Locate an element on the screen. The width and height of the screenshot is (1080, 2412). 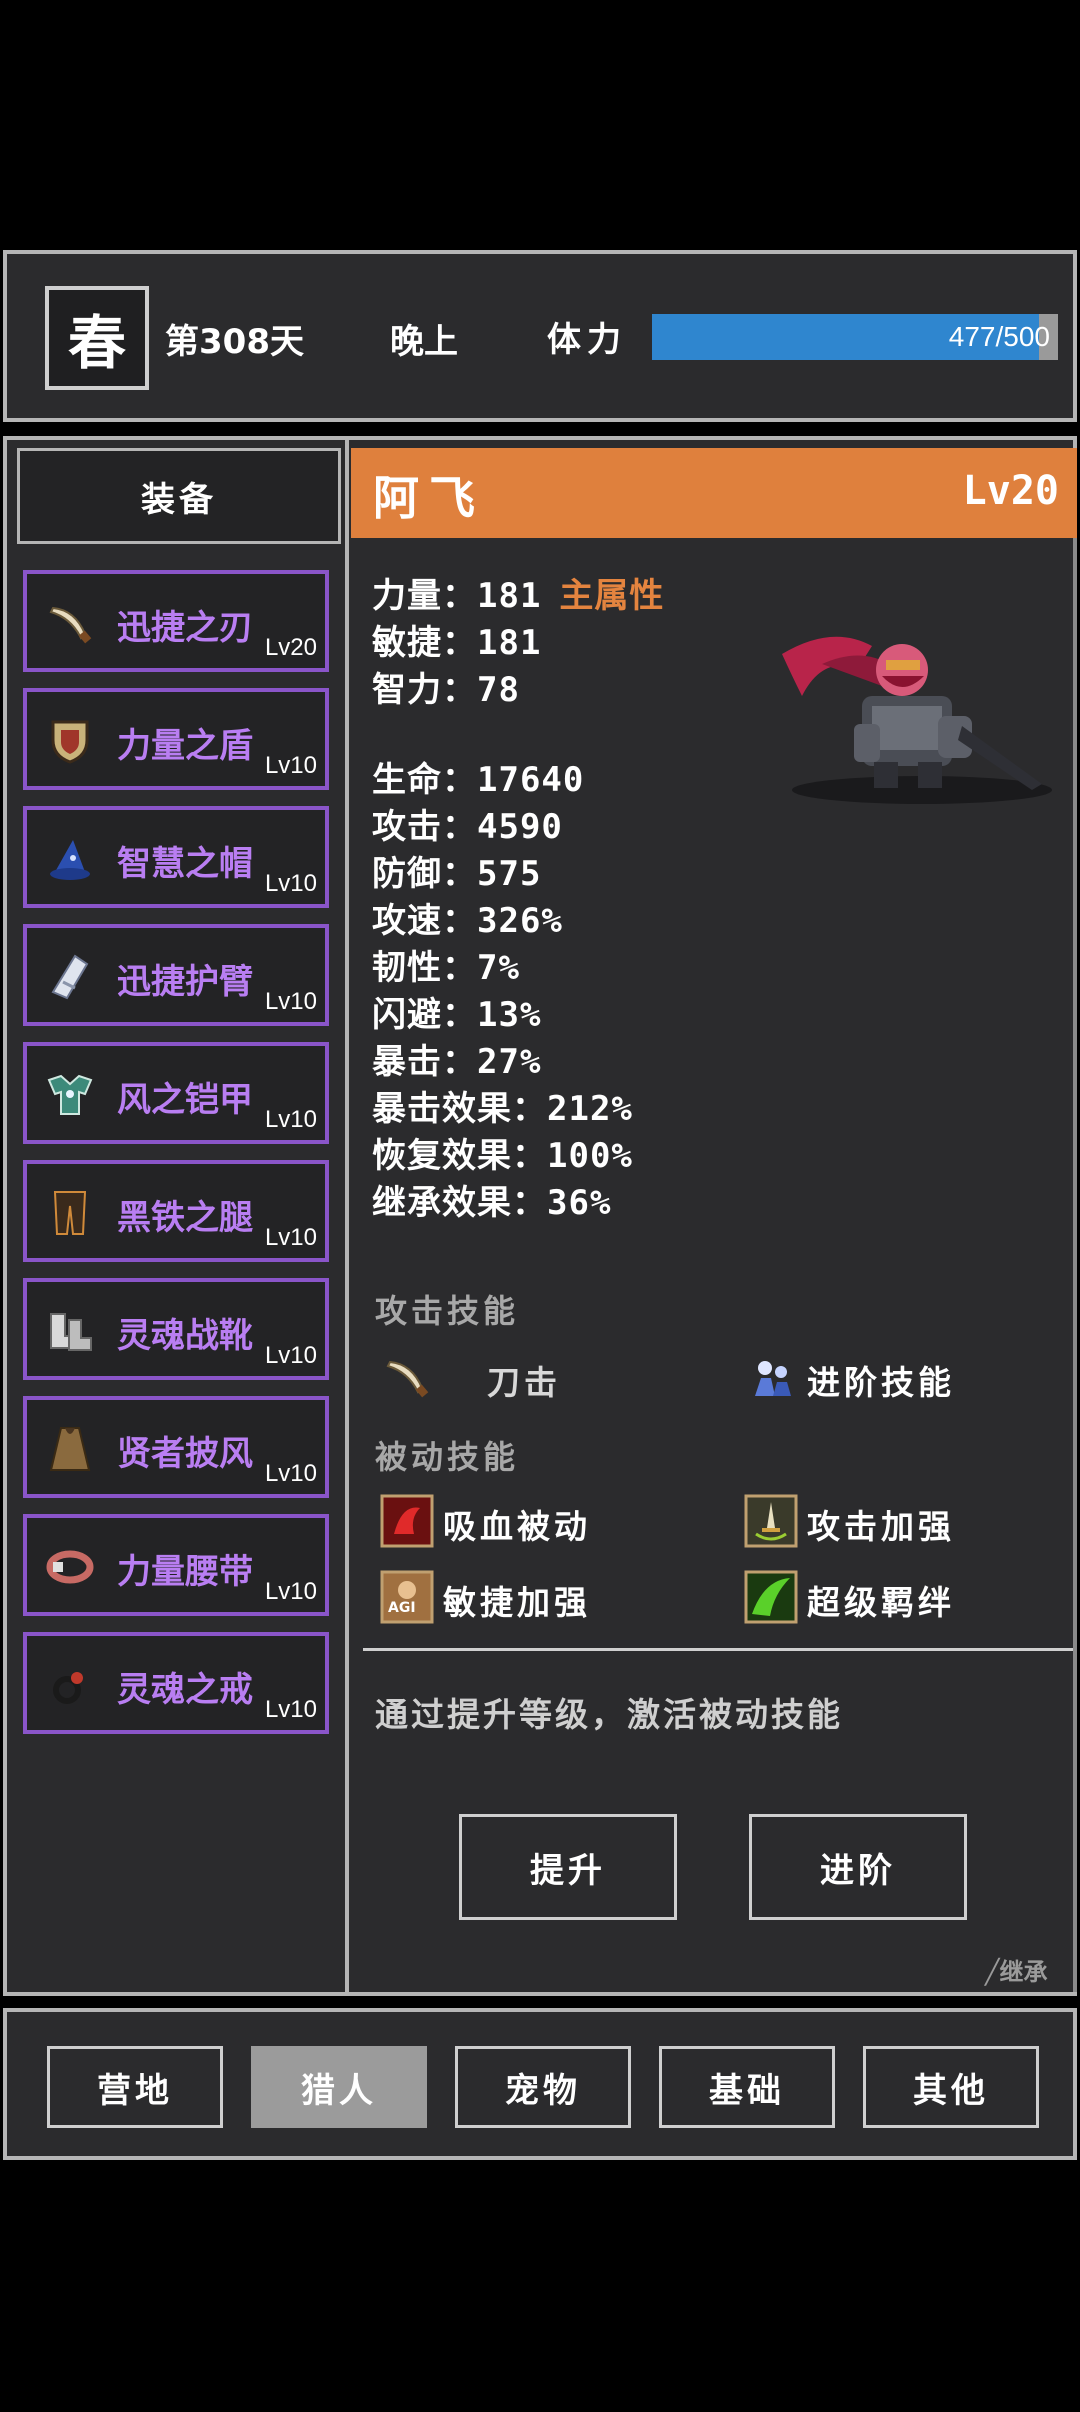
stat-tenacity: 韧性：7% is located at coordinates (446, 964).